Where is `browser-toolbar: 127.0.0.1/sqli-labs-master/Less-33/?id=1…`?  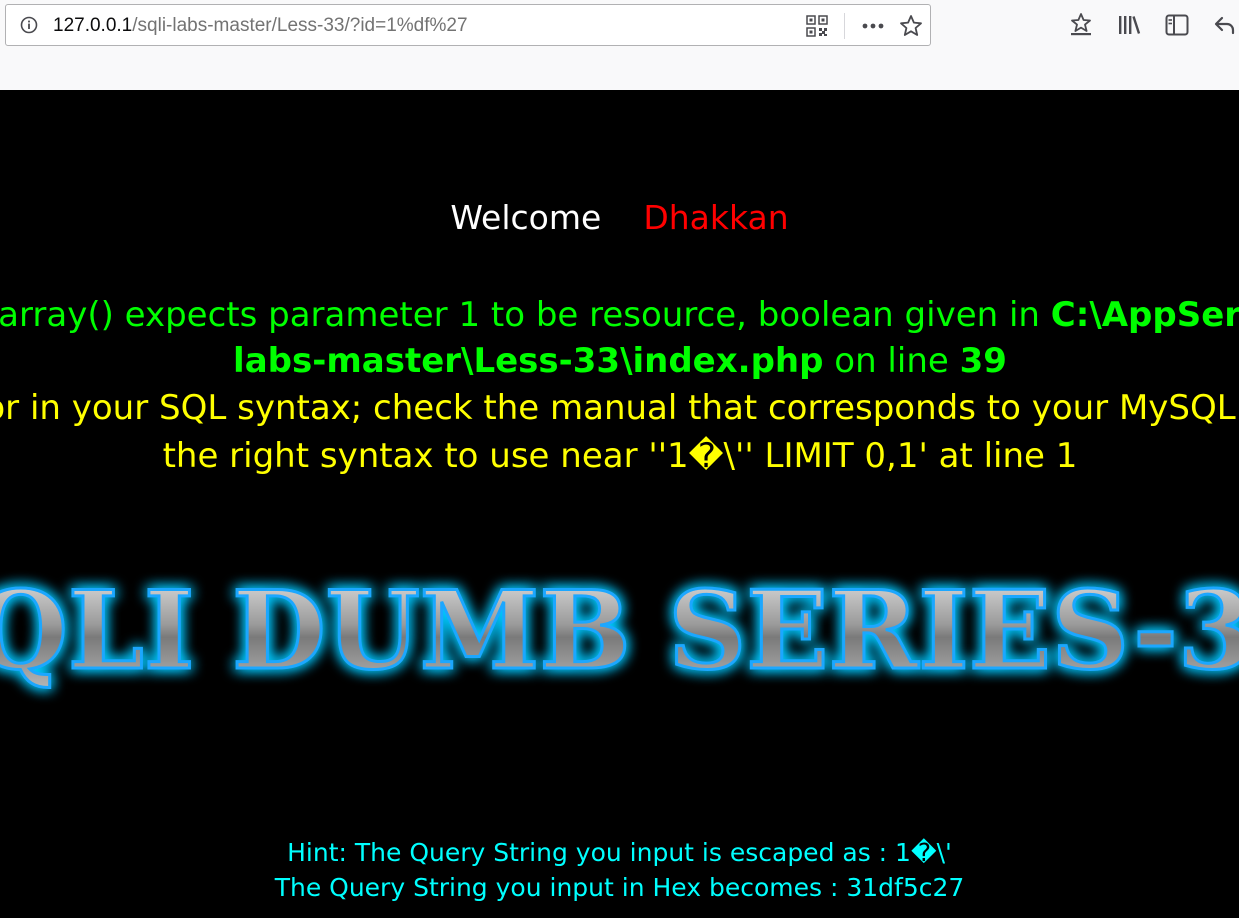 browser-toolbar: 127.0.0.1/sqli-labs-master/Less-33/?id=1… is located at coordinates (619, 45).